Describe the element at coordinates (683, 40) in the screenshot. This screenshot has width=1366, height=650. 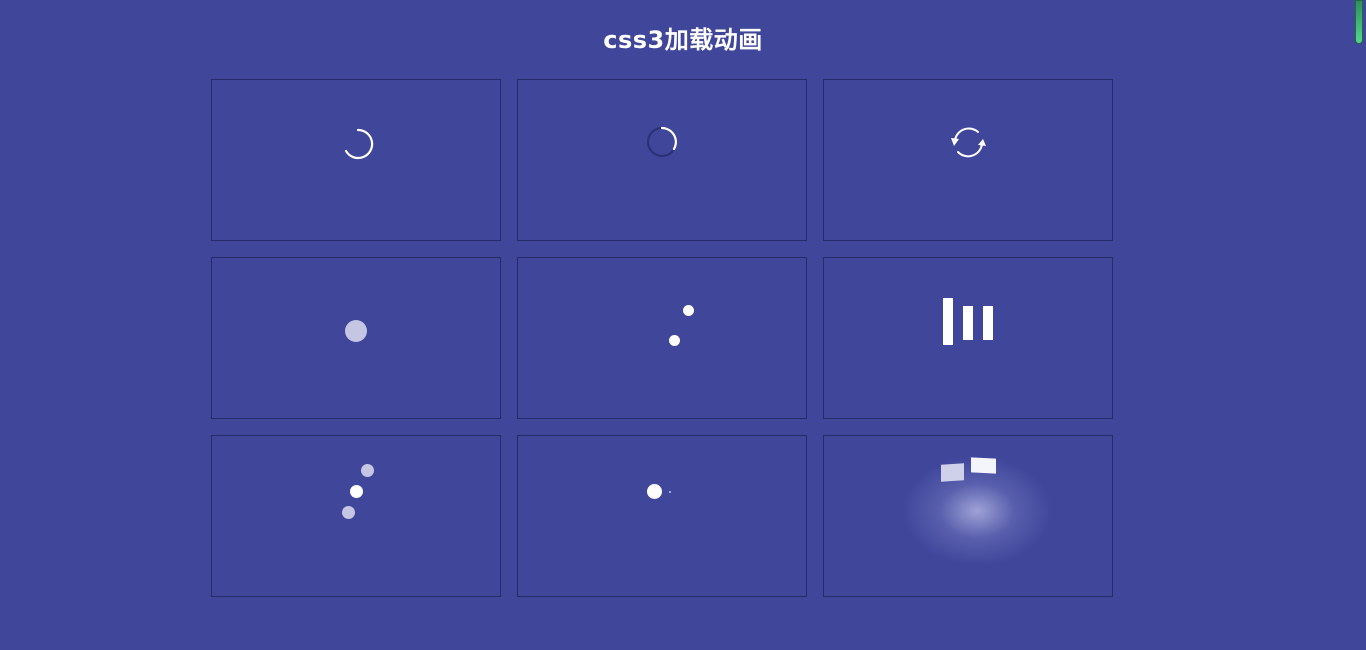
I see `page-title: css3加载动画` at that location.